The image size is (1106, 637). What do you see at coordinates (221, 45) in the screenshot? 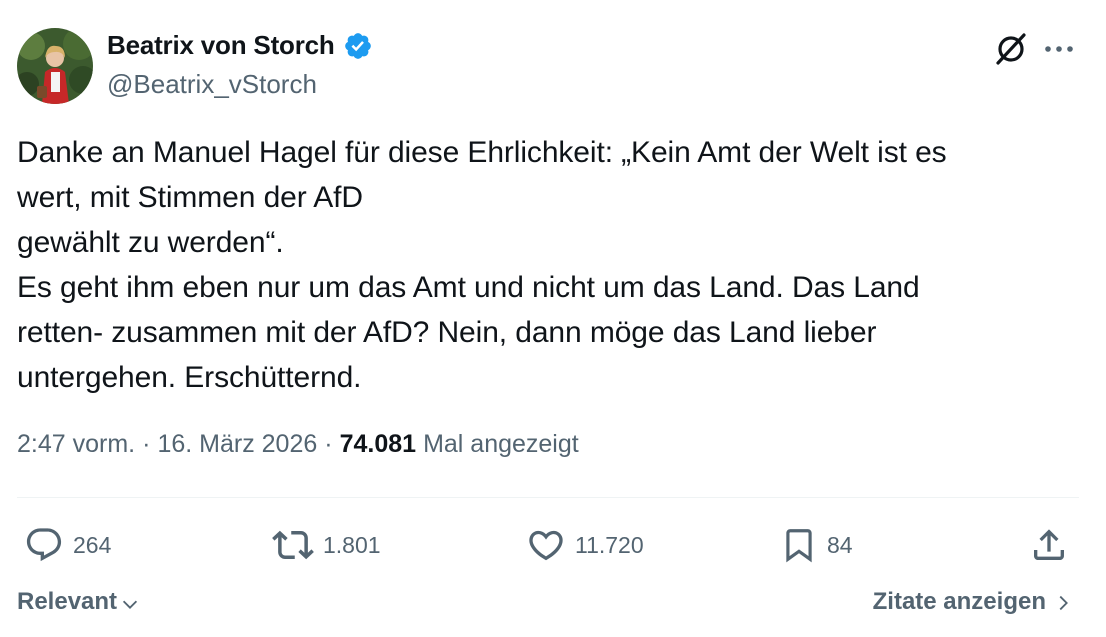
I see `author-display-name: Beatrix von Storch` at bounding box center [221, 45].